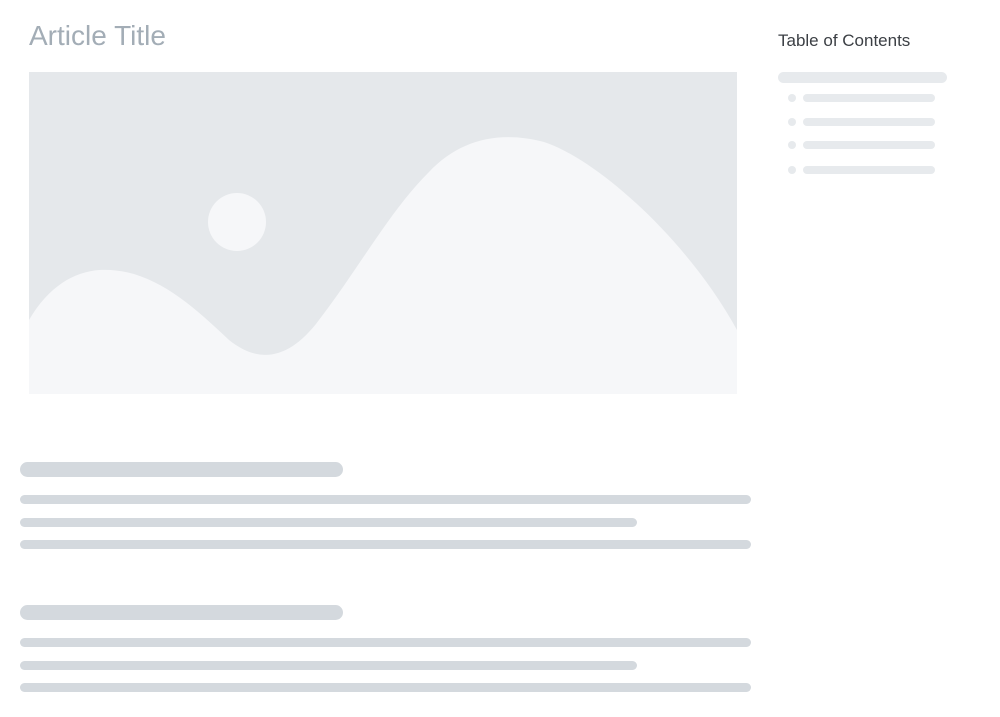 Image resolution: width=1000 pixels, height=717 pixels. I want to click on article-title: Article Title, so click(97, 35).